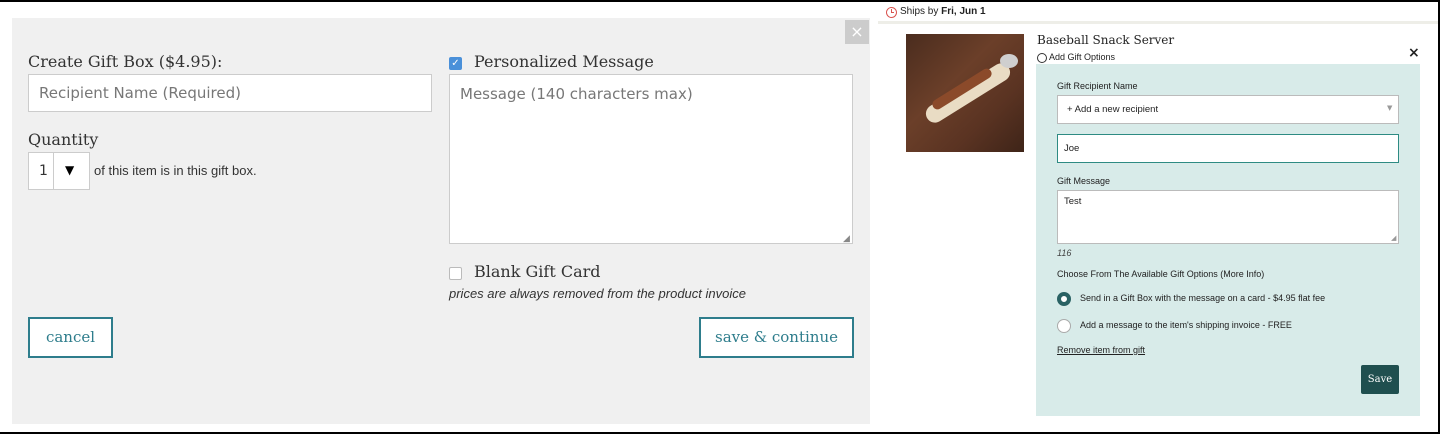 Image resolution: width=1440 pixels, height=434 pixels. What do you see at coordinates (1084, 181) in the screenshot?
I see `gift-message-label: Gift Message` at bounding box center [1084, 181].